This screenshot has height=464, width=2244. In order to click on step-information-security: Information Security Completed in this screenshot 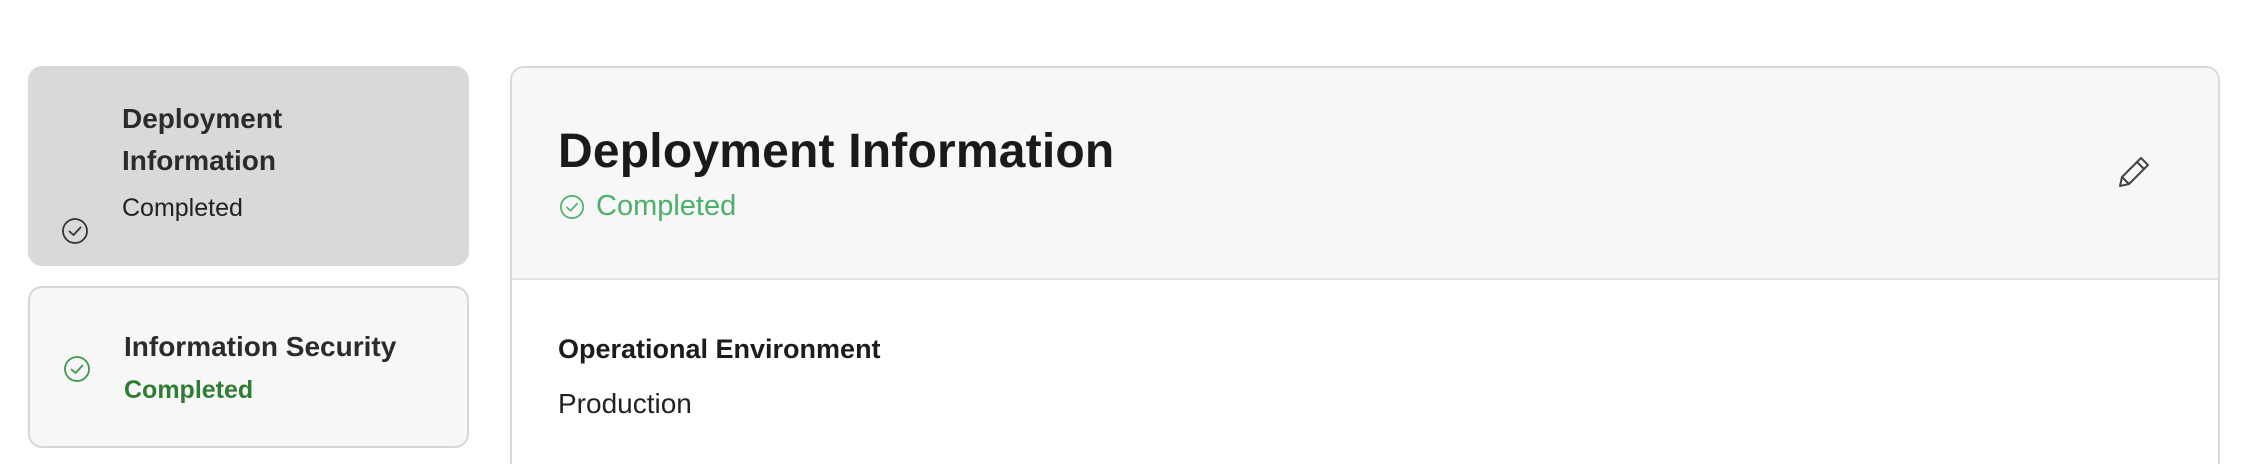, I will do `click(248, 367)`.